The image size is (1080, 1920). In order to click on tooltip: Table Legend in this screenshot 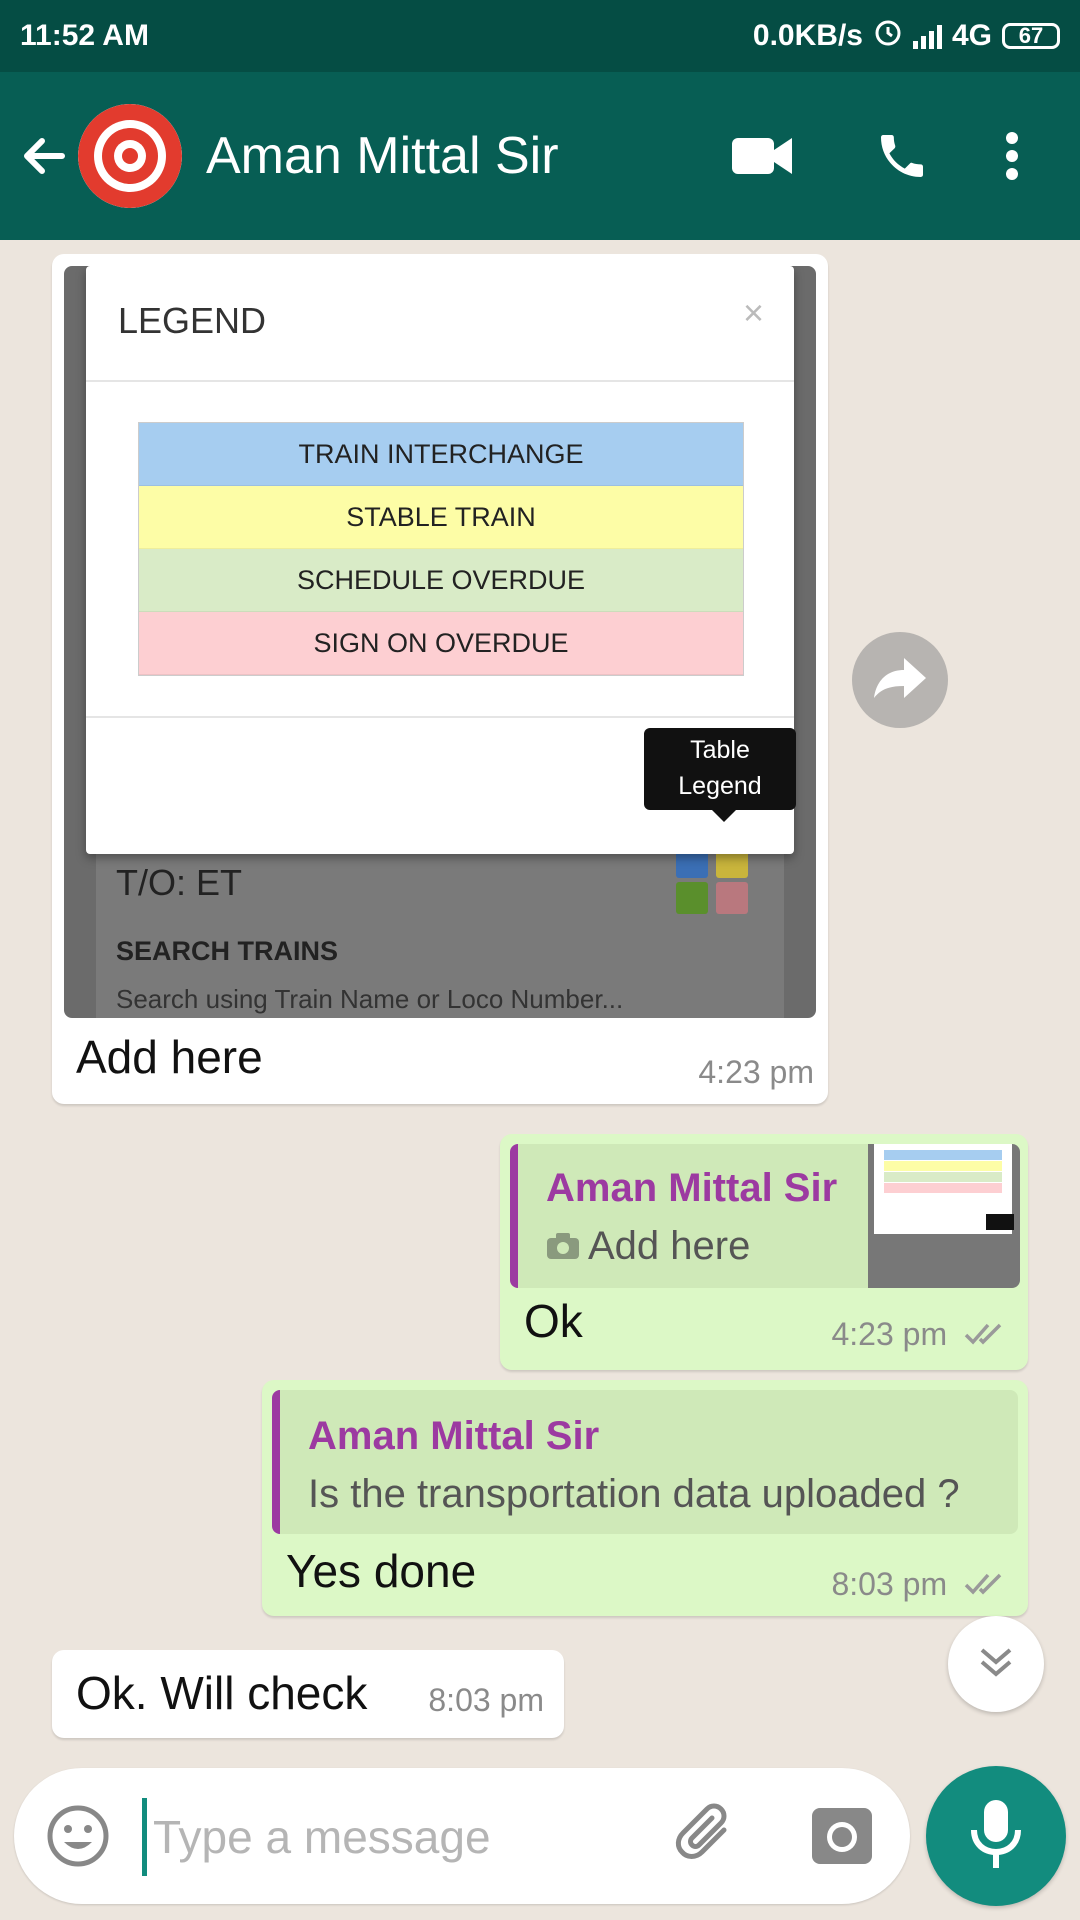, I will do `click(720, 775)`.